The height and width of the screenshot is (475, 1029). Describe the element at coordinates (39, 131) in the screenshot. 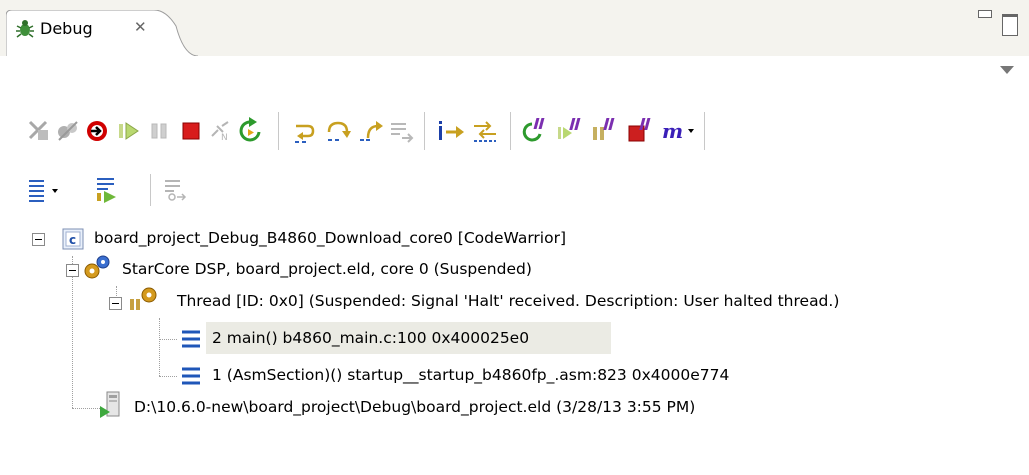

I see `remove-launch-icon` at that location.